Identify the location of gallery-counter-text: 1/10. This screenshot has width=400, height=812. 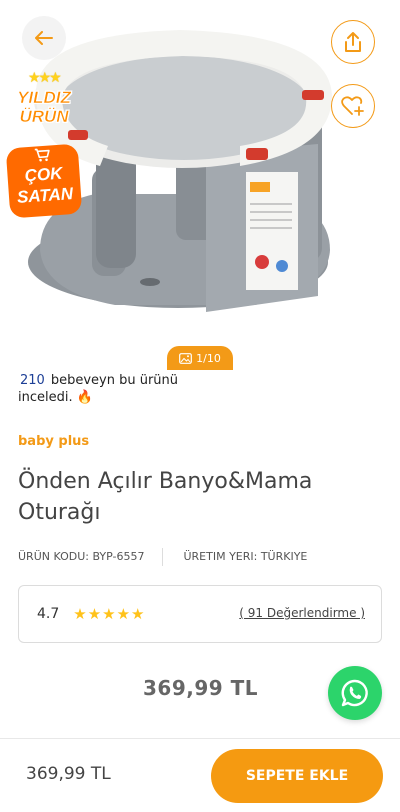
(208, 358).